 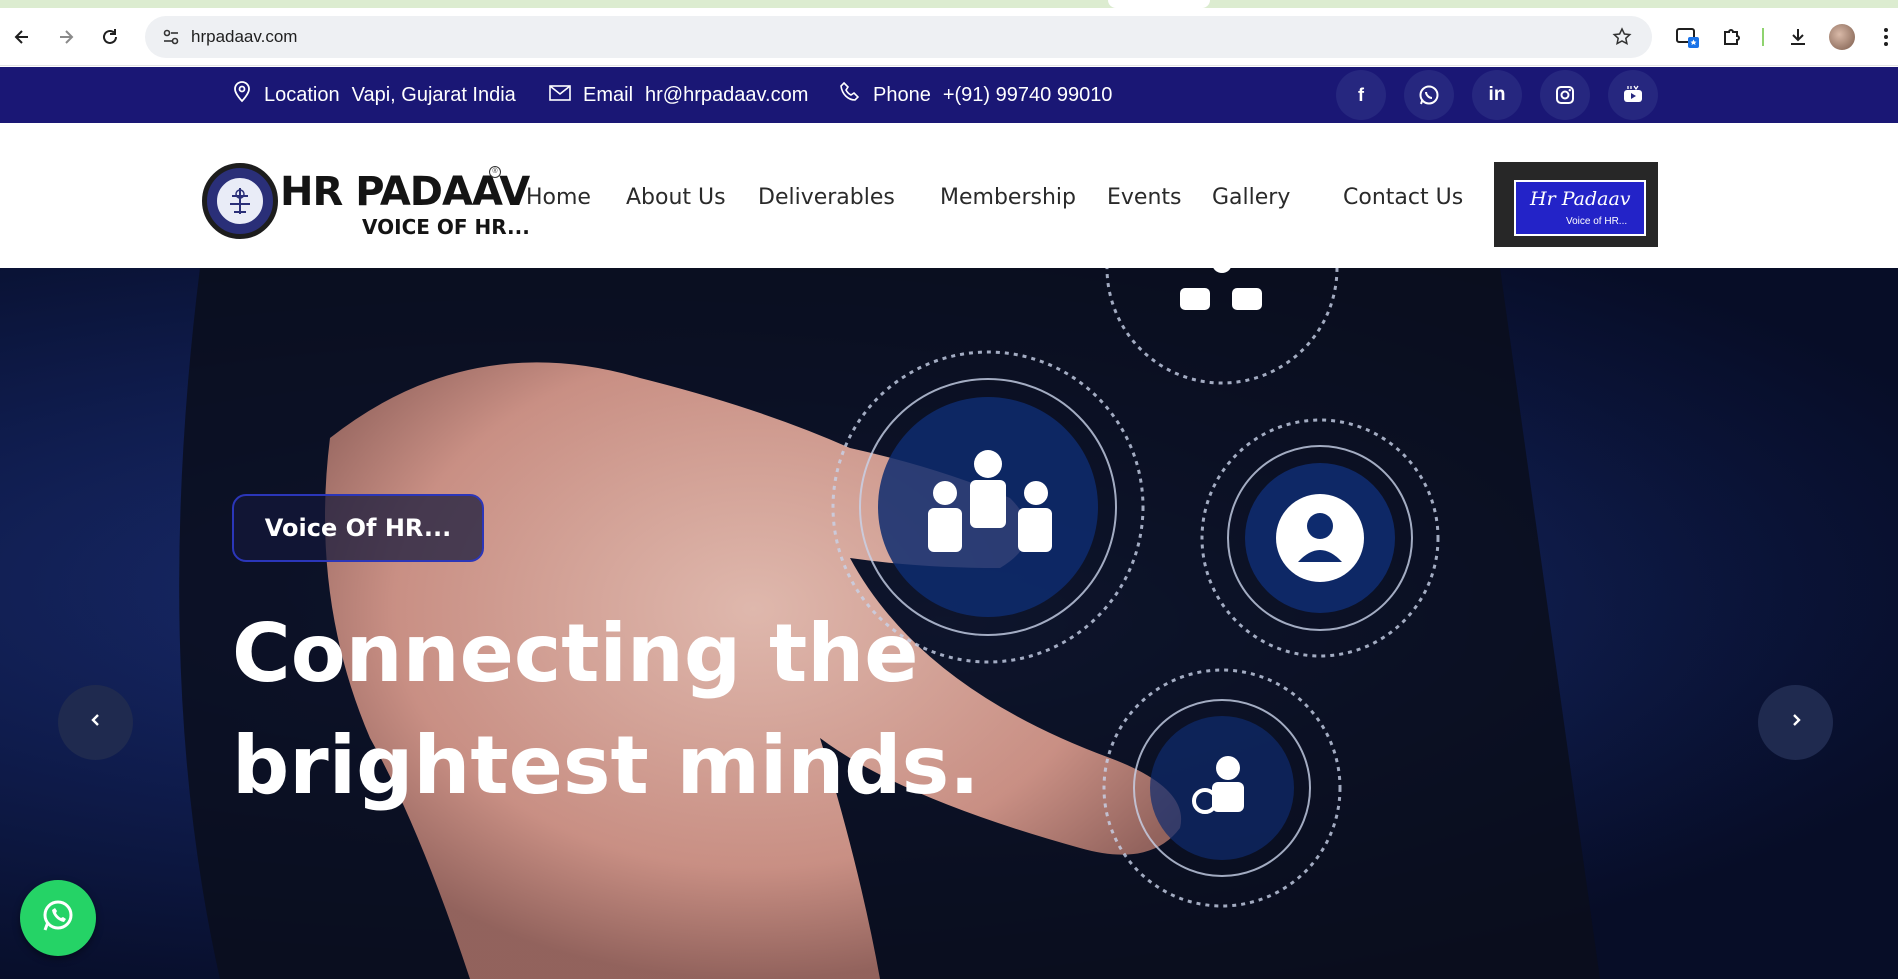 What do you see at coordinates (898, 37) in the screenshot?
I see `address-bar: hrpadaav.com` at bounding box center [898, 37].